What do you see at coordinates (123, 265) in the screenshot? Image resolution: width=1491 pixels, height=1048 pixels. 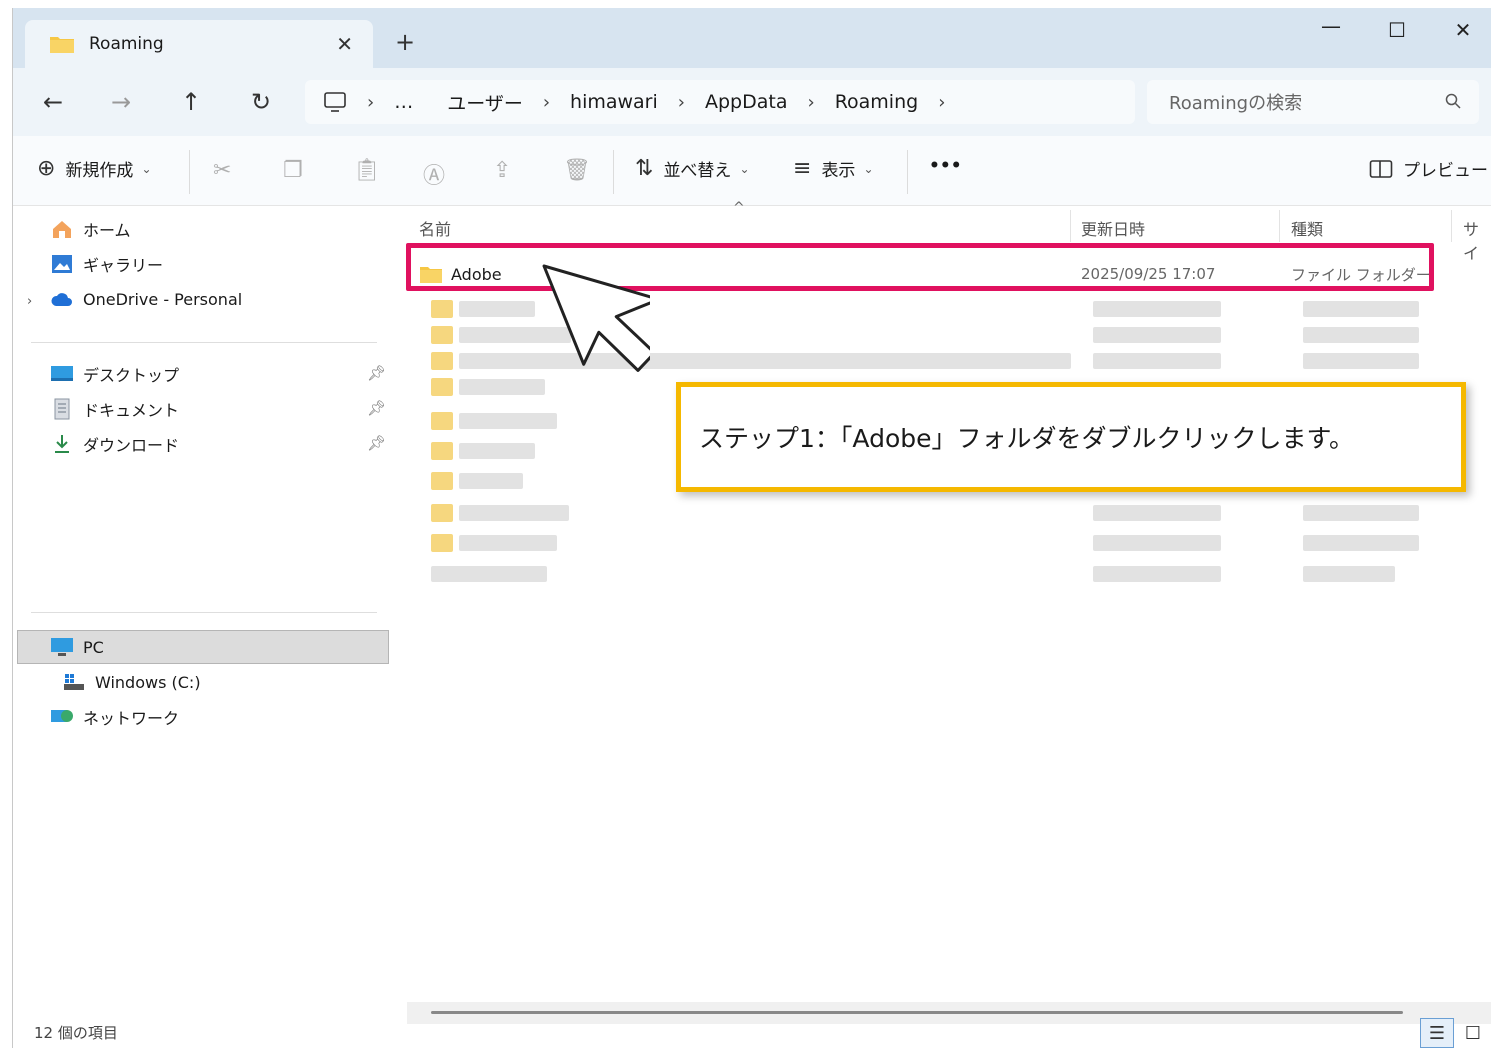 I see `sidebar-item-label: ギャラリー` at bounding box center [123, 265].